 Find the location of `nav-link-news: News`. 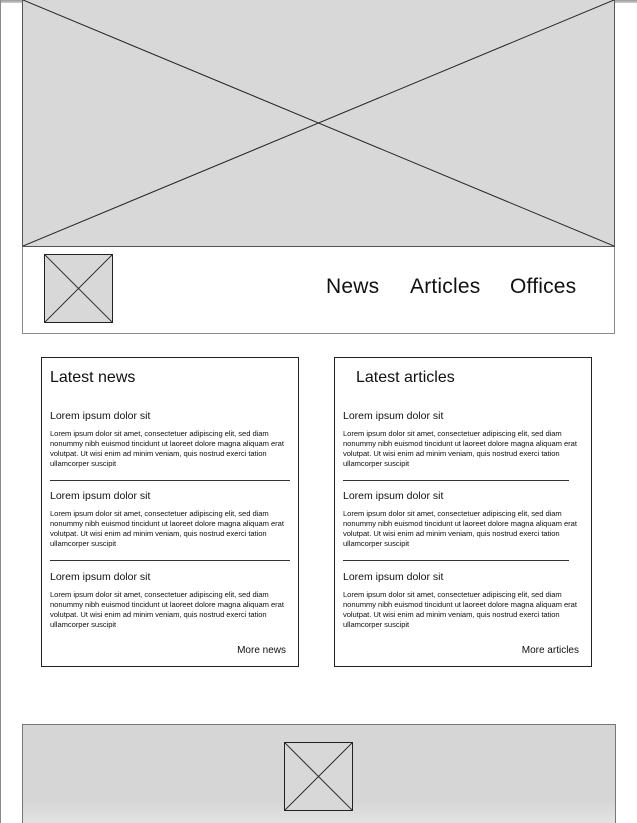

nav-link-news: News is located at coordinates (352, 287).